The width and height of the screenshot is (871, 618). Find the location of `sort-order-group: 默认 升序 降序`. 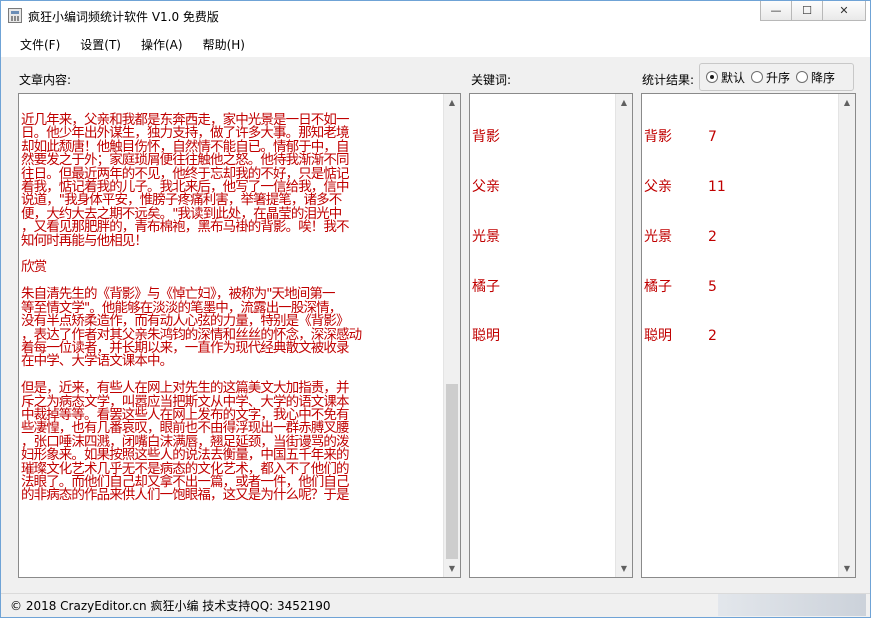

sort-order-group: 默认 升序 降序 is located at coordinates (776, 77).